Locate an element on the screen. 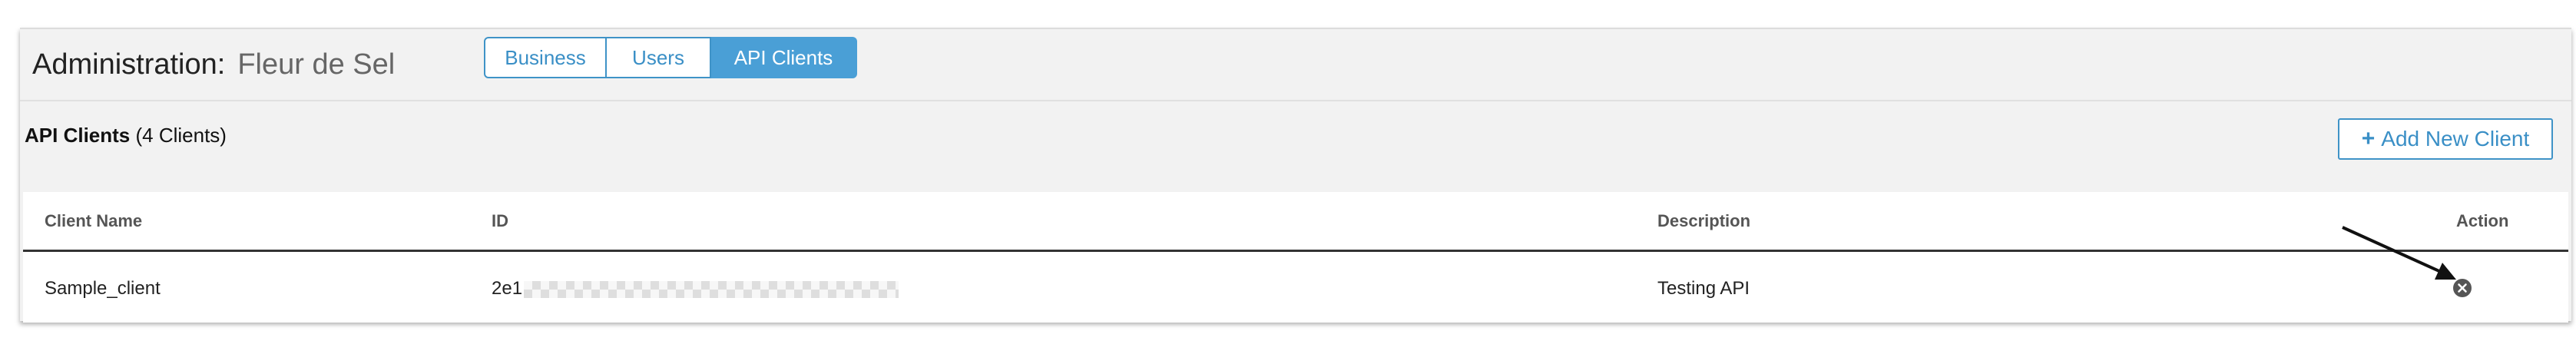 The image size is (2576, 341). client-id-text: 2e1 is located at coordinates (507, 288).